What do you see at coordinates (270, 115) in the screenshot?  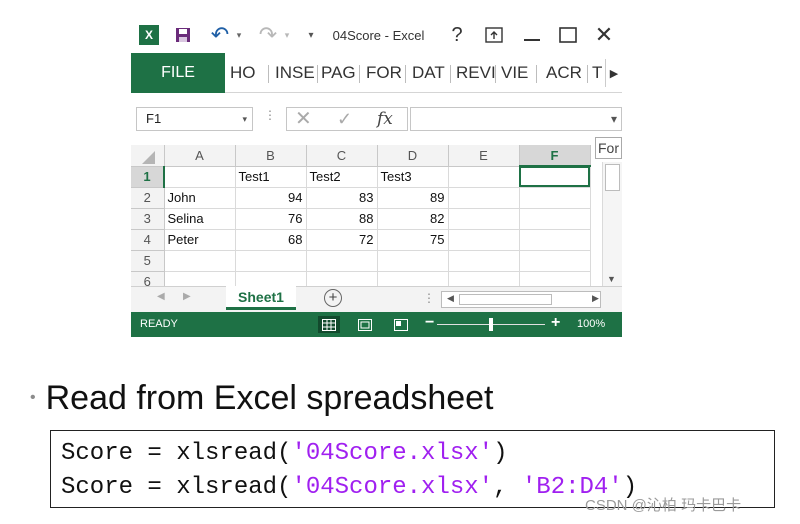 I see `formula-bar-resize-icon: ⋮` at bounding box center [270, 115].